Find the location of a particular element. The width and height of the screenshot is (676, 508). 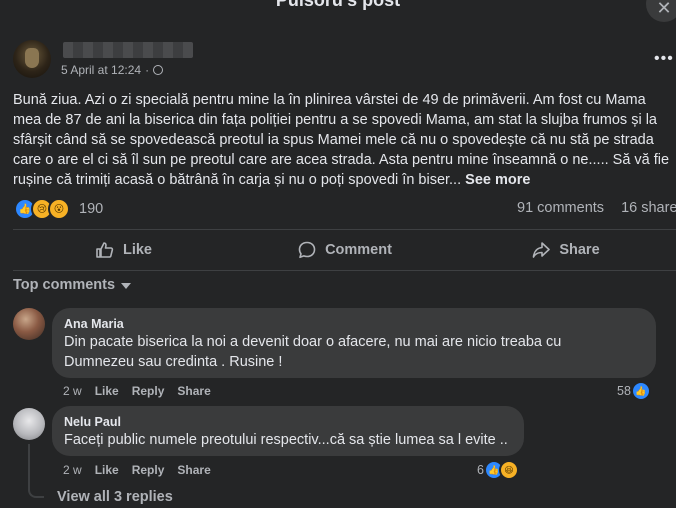

reaction-count: 190 is located at coordinates (91, 209).